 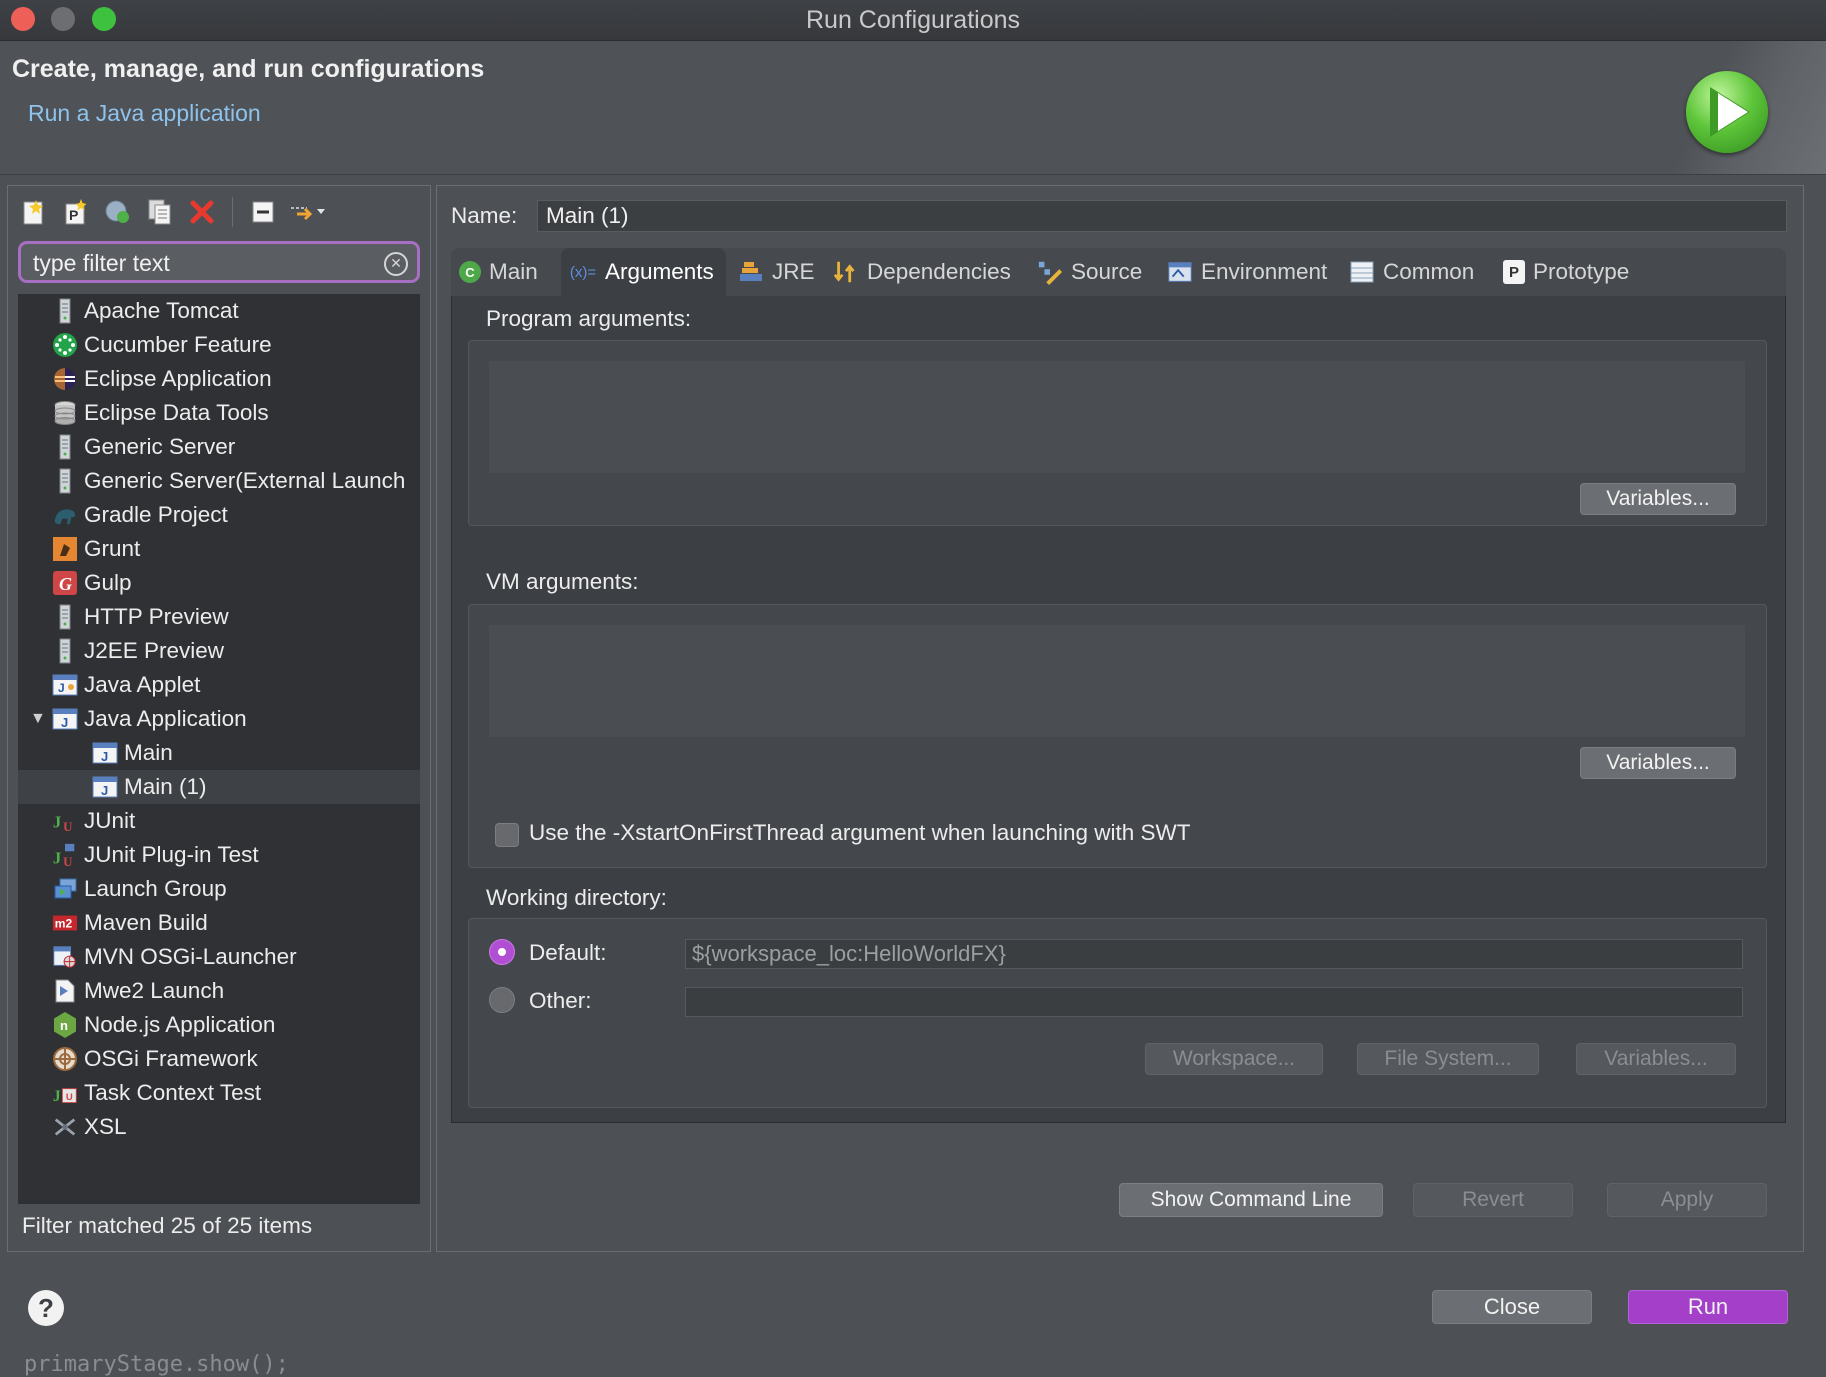 What do you see at coordinates (219, 617) in the screenshot?
I see `tree-item: HTTP Preview` at bounding box center [219, 617].